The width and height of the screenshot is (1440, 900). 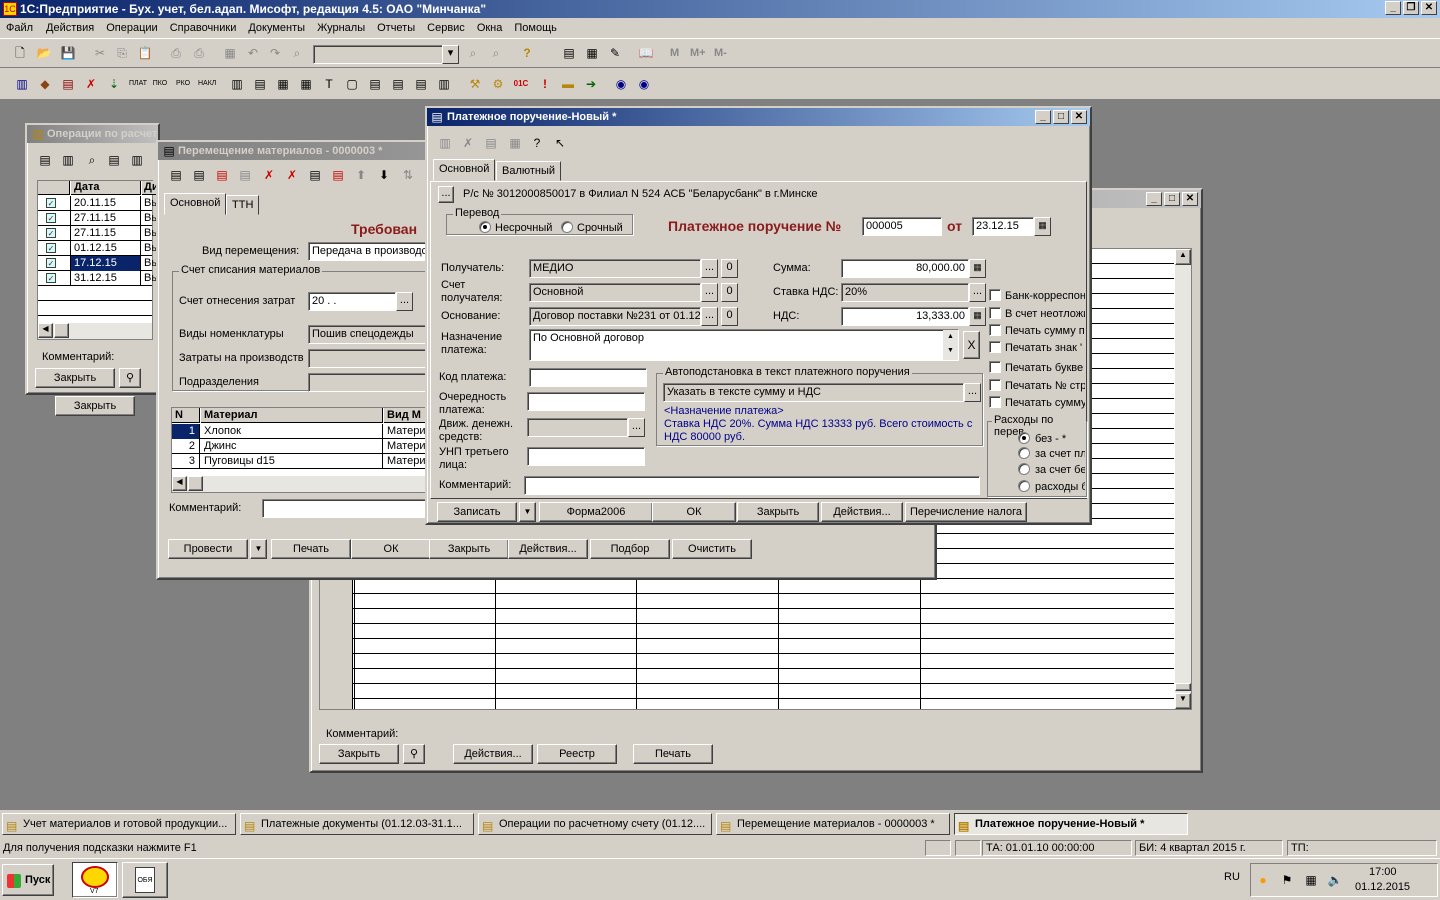 What do you see at coordinates (586, 401) in the screenshot?
I see `pay-queue-field` at bounding box center [586, 401].